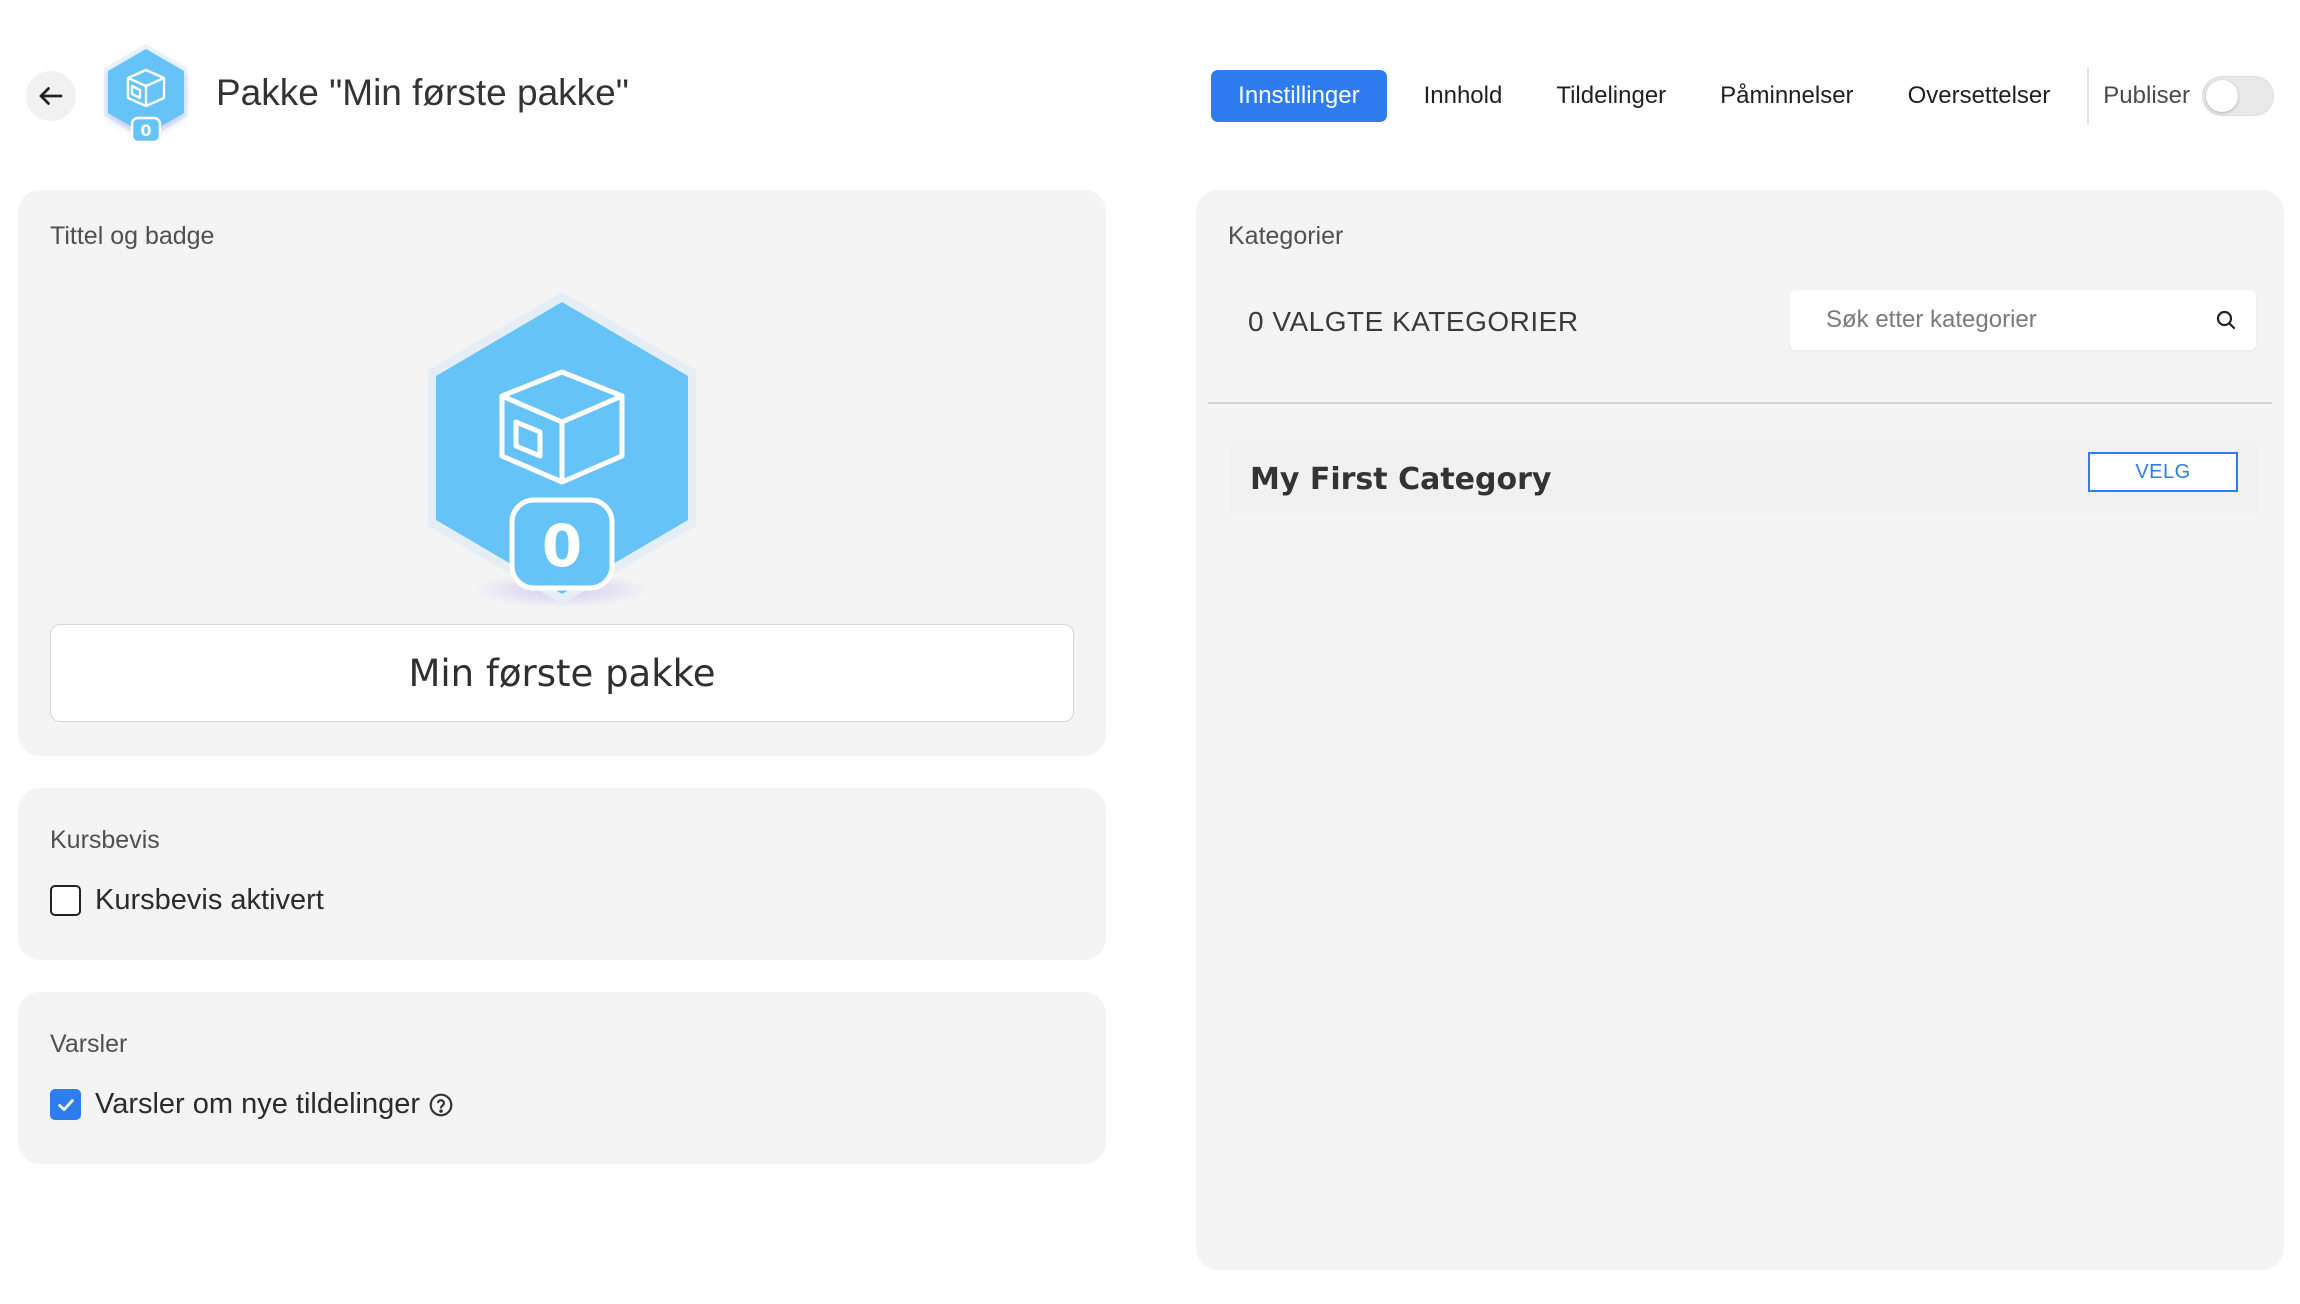 Image resolution: width=2300 pixels, height=1304 pixels. I want to click on certificate-checkbox, so click(65, 900).